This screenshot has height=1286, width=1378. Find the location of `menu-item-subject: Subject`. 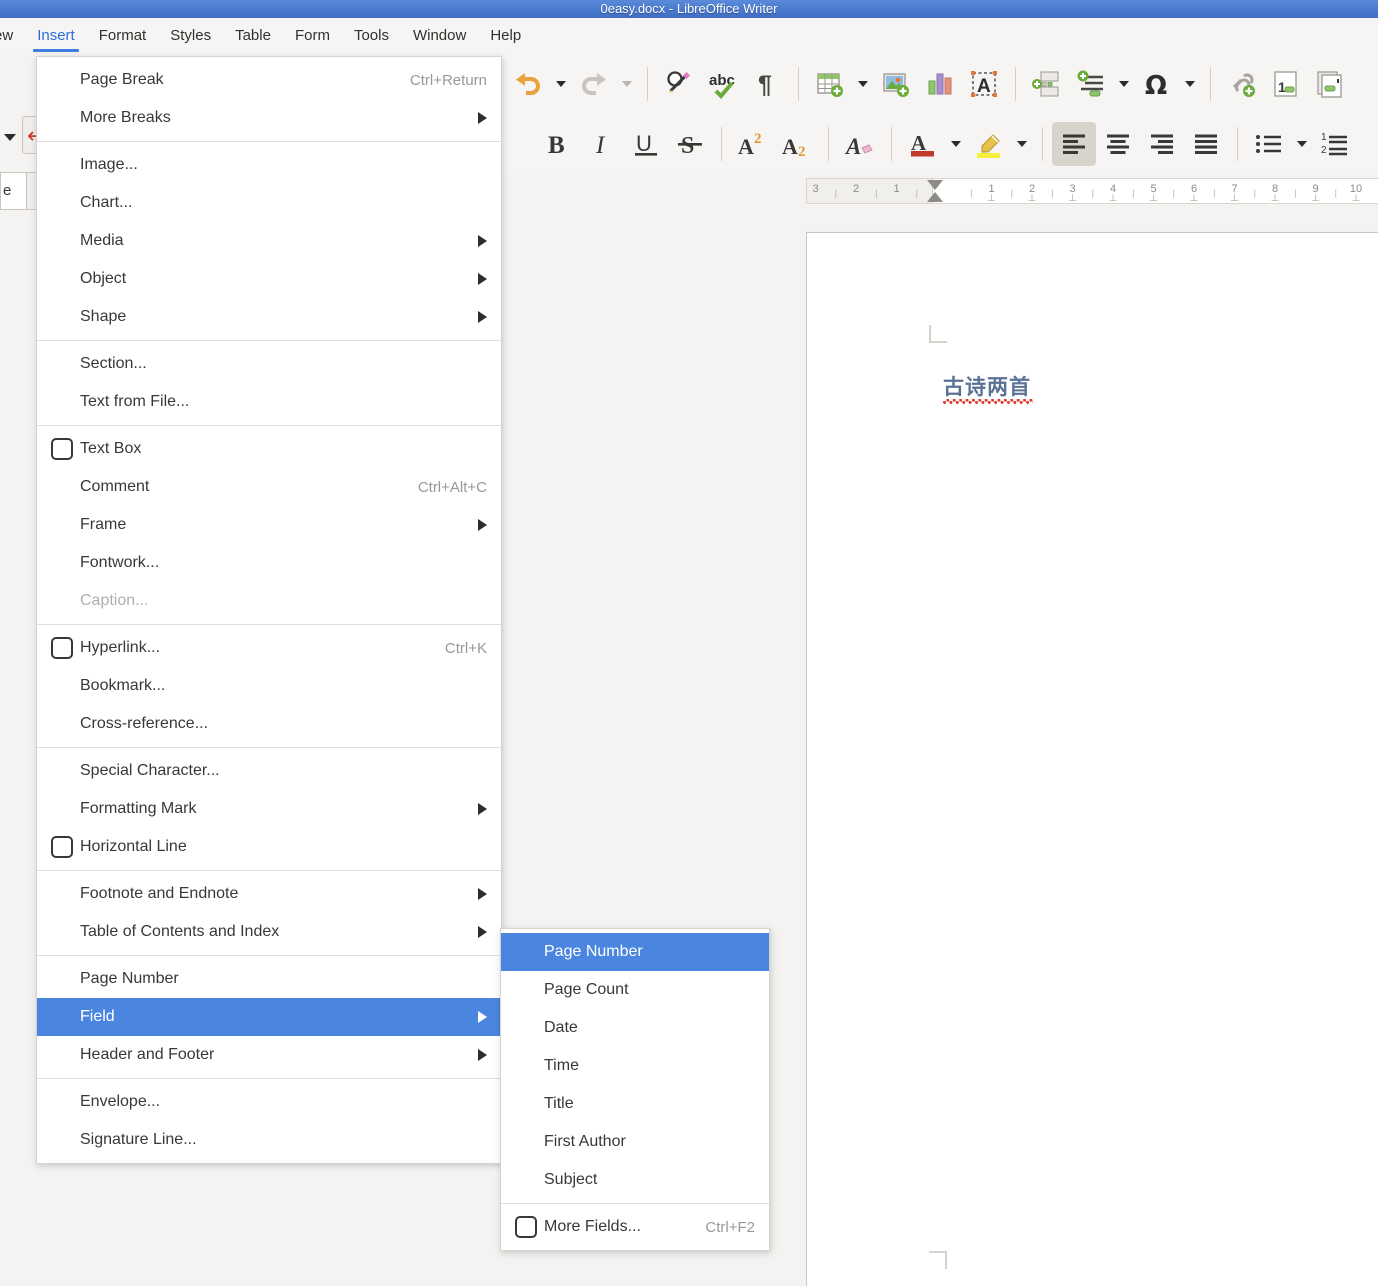

menu-item-subject: Subject is located at coordinates (635, 1180).